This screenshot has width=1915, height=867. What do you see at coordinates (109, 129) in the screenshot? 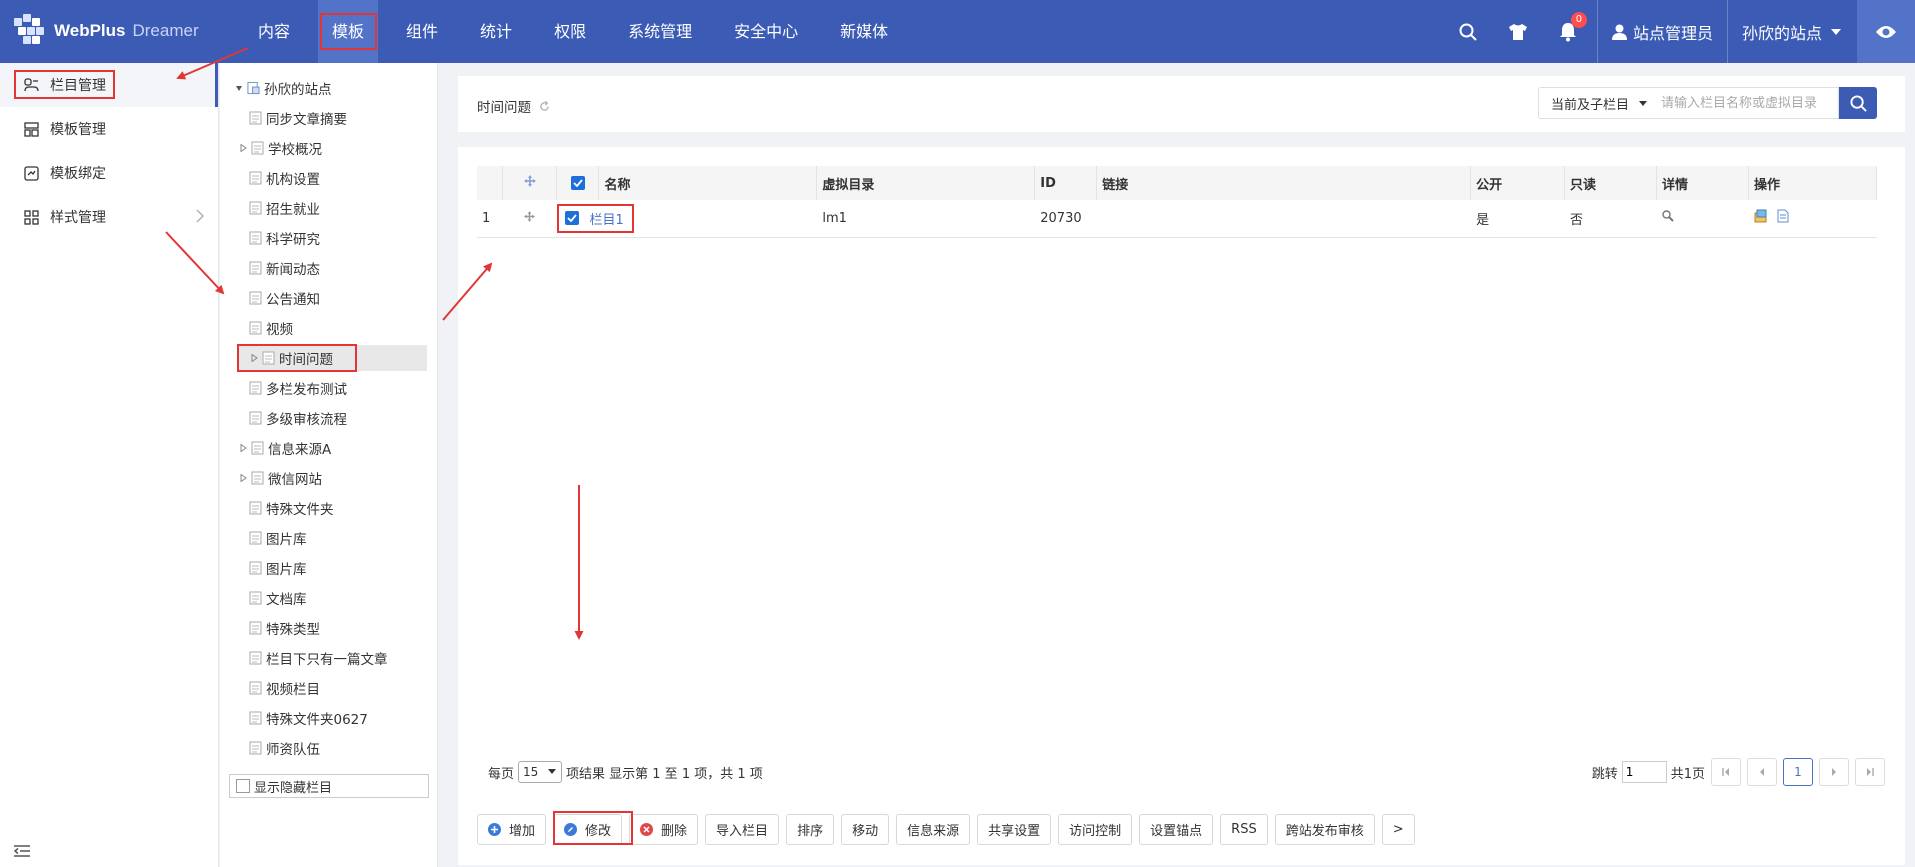
I see `sidebar-item-template-manage: 模板管理` at bounding box center [109, 129].